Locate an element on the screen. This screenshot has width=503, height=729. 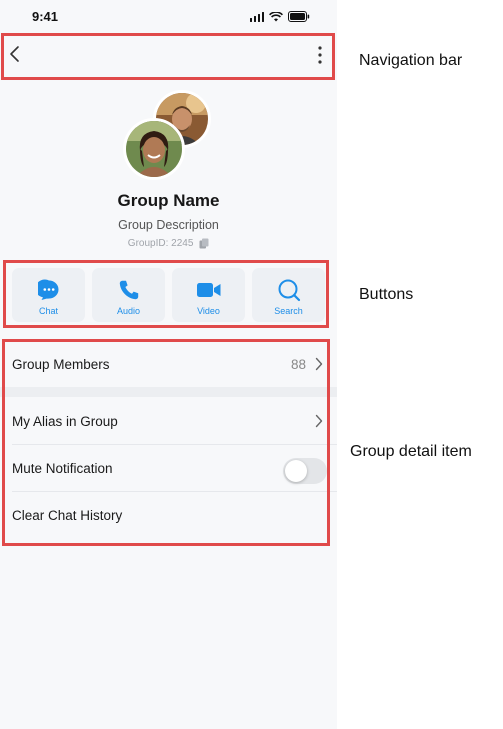
group-name: Group Name is located at coordinates (168, 200).